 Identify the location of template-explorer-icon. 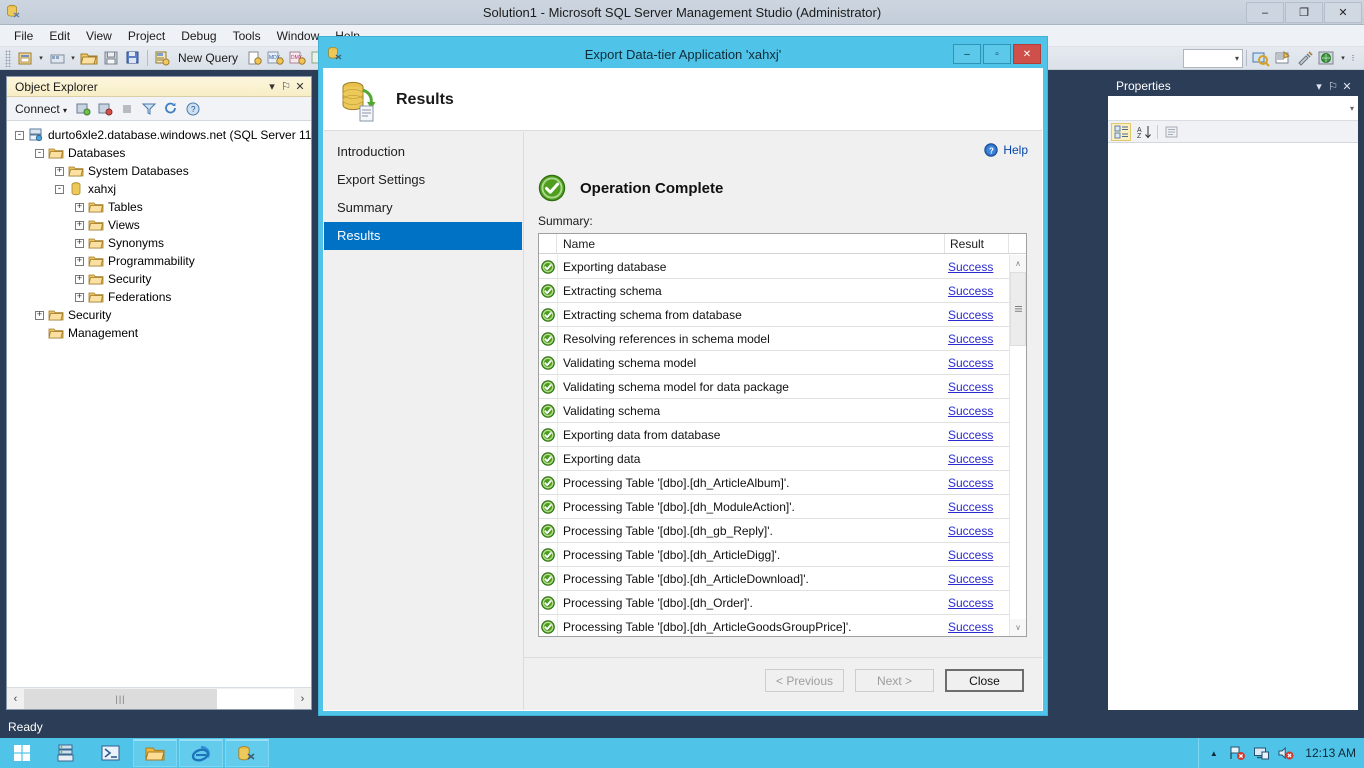
(1305, 58).